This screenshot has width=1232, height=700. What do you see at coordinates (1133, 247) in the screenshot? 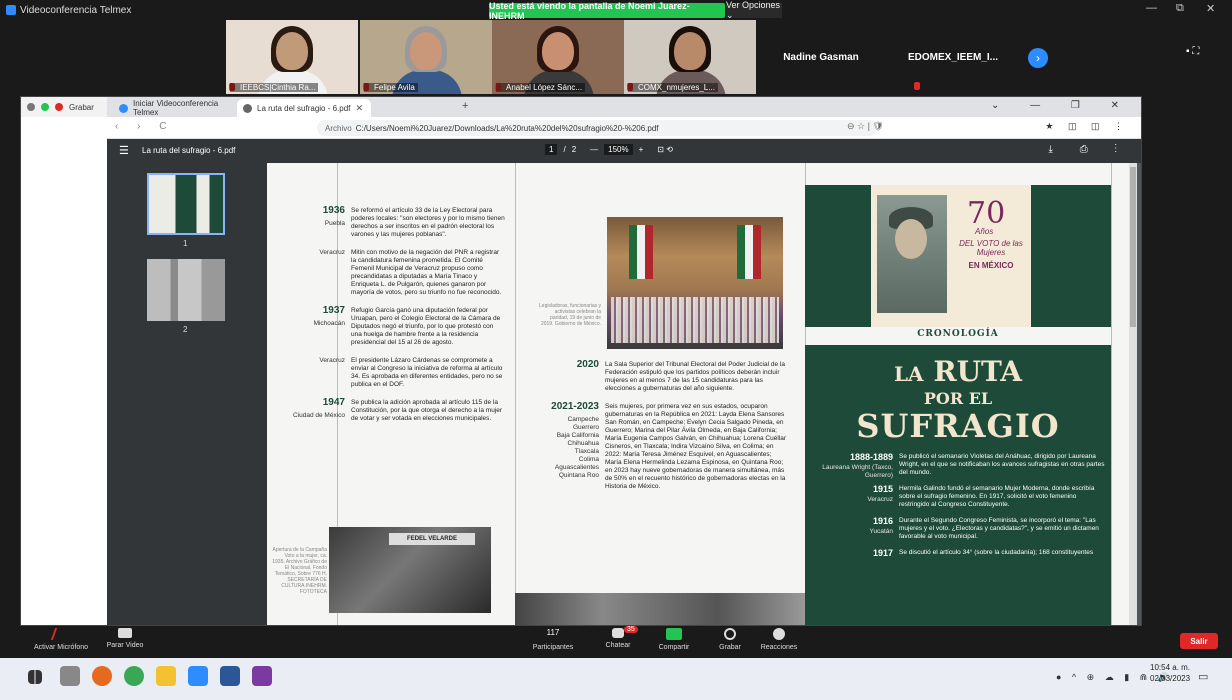
I see `scrollbar-thumb` at bounding box center [1133, 247].